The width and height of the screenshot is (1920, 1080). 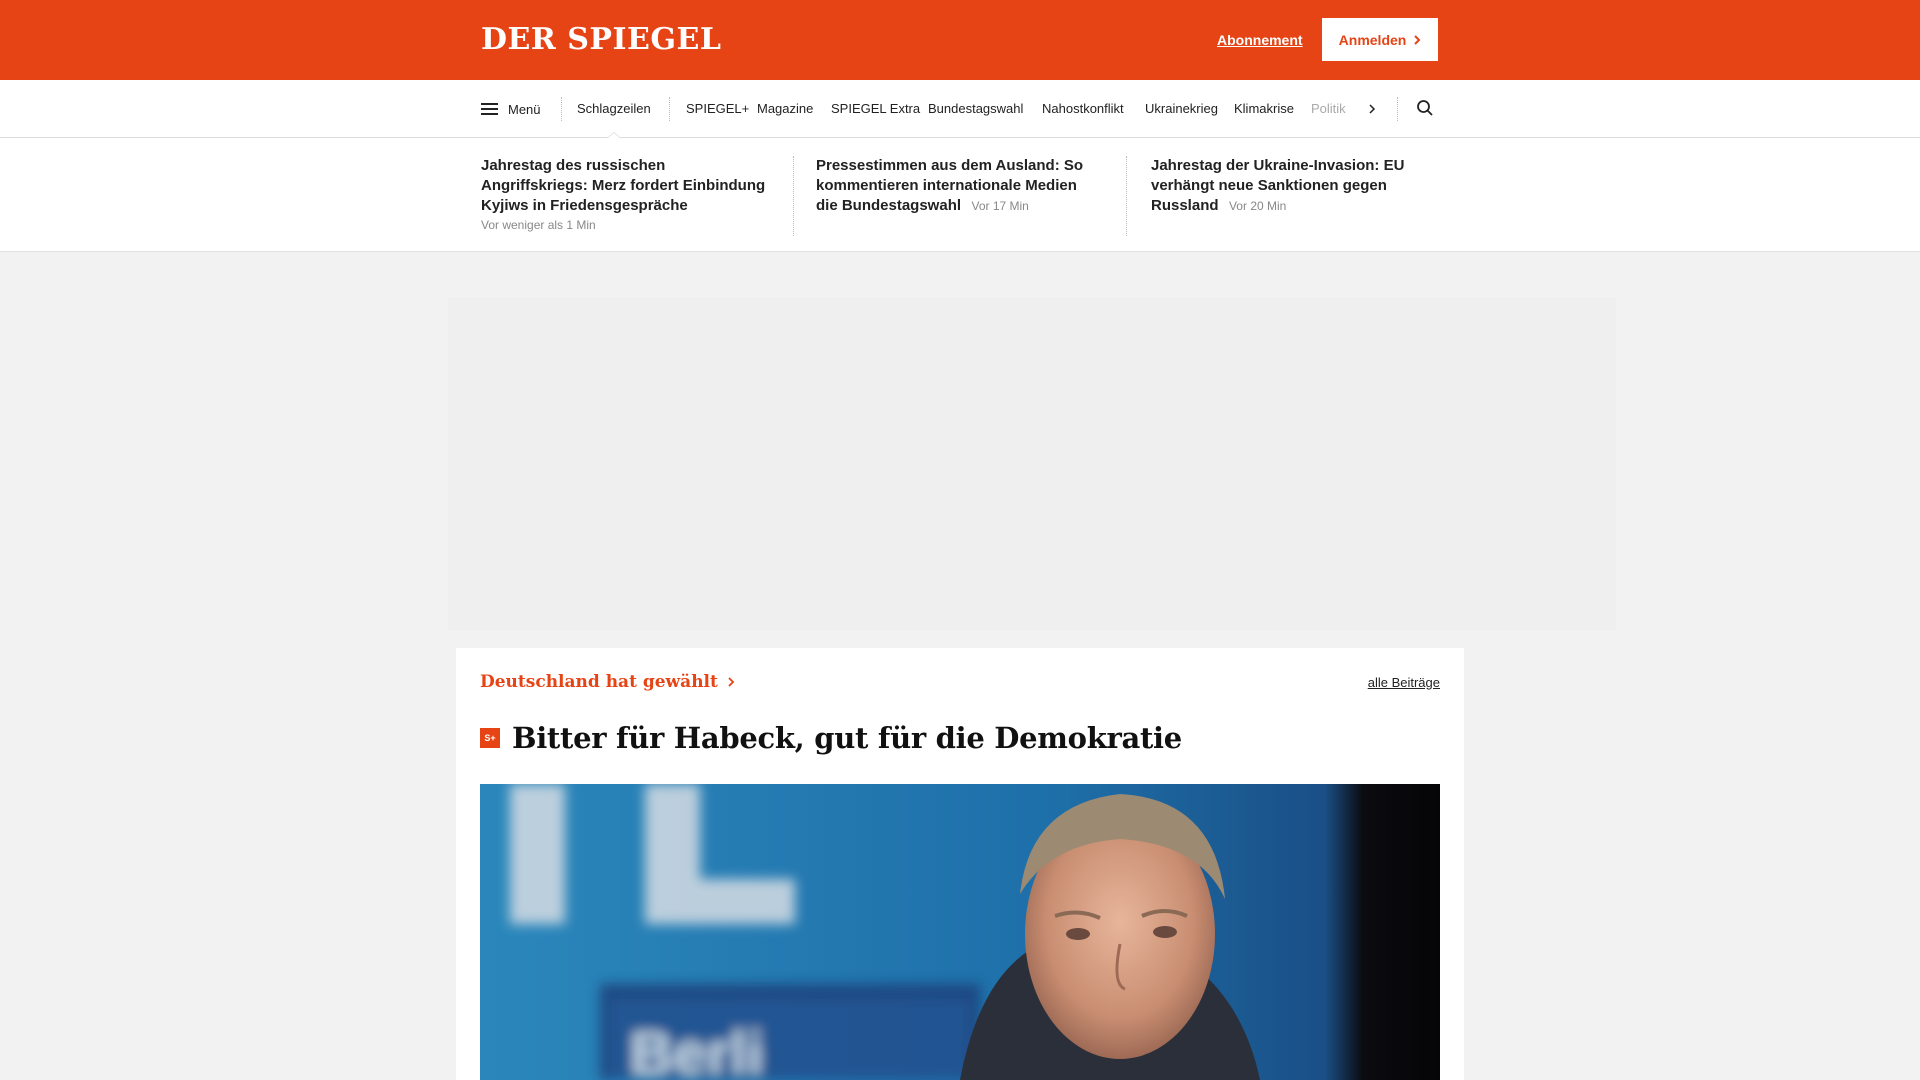 I want to click on nav-item-klimakrise: Klimakrise, so click(x=1264, y=109).